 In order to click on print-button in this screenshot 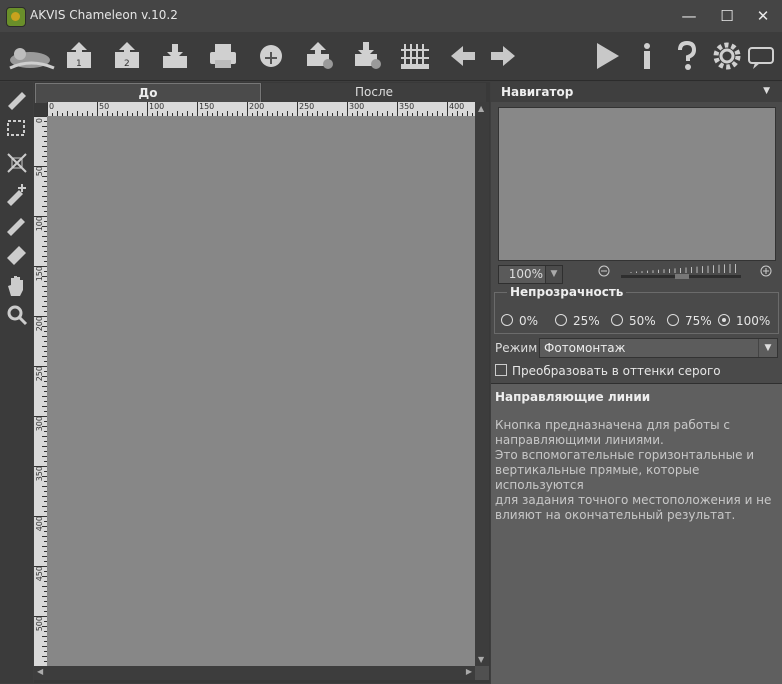, I will do `click(223, 56)`.